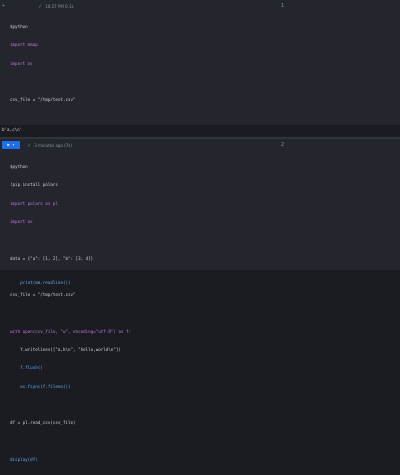 The width and height of the screenshot is (400, 475). What do you see at coordinates (49, 146) in the screenshot?
I see `cell-2-status: ✓ 3 minutes ago (7s)` at bounding box center [49, 146].